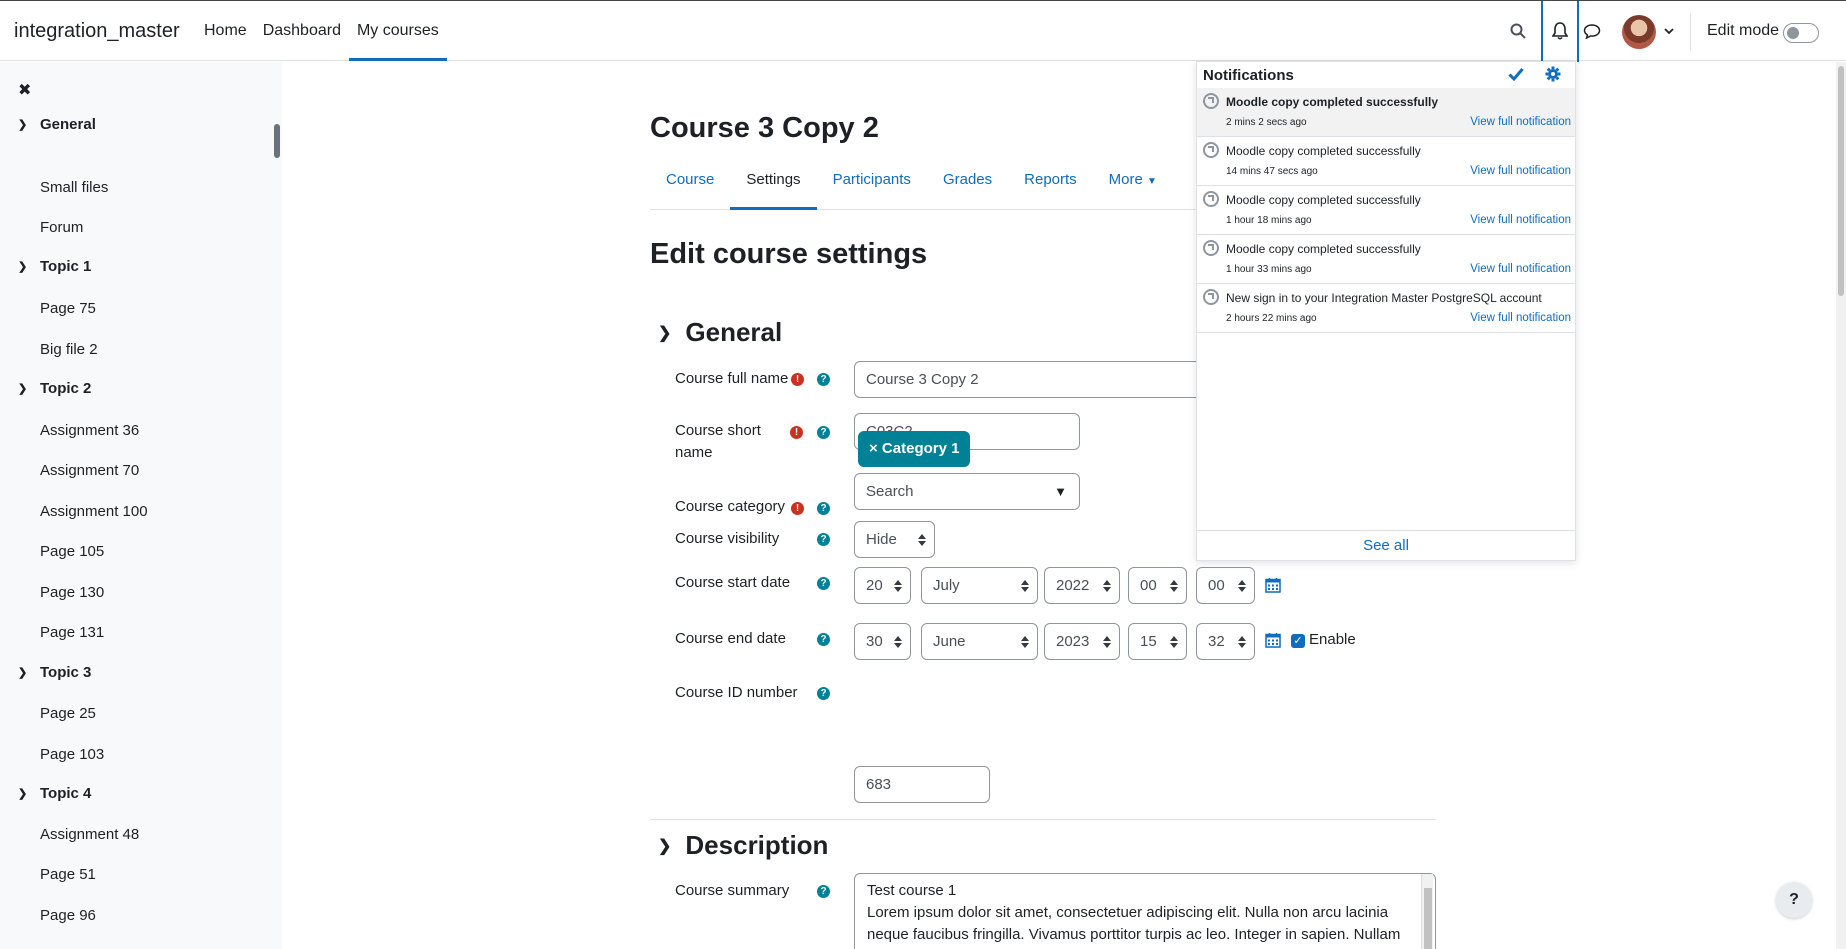 The height and width of the screenshot is (949, 1846). What do you see at coordinates (1266, 122) in the screenshot?
I see `notification-time: 2 mins 2 secs ago` at bounding box center [1266, 122].